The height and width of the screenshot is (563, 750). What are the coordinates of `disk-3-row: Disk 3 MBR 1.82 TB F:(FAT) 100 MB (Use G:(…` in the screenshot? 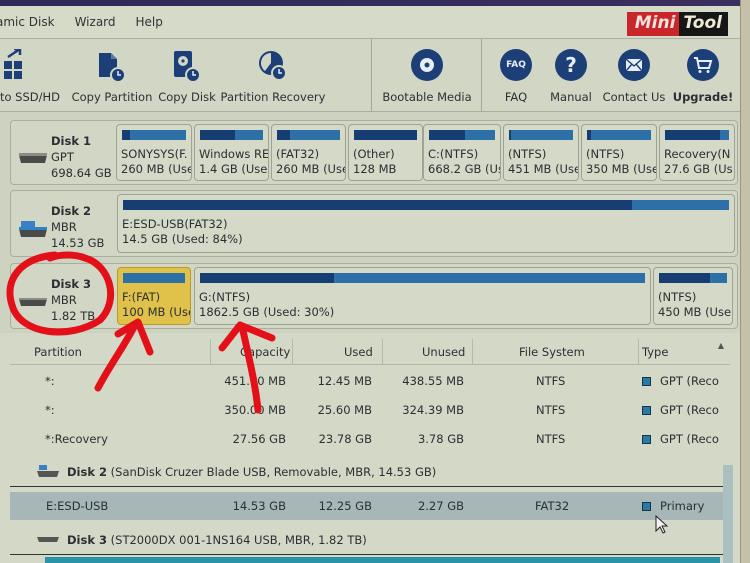 It's located at (374, 296).